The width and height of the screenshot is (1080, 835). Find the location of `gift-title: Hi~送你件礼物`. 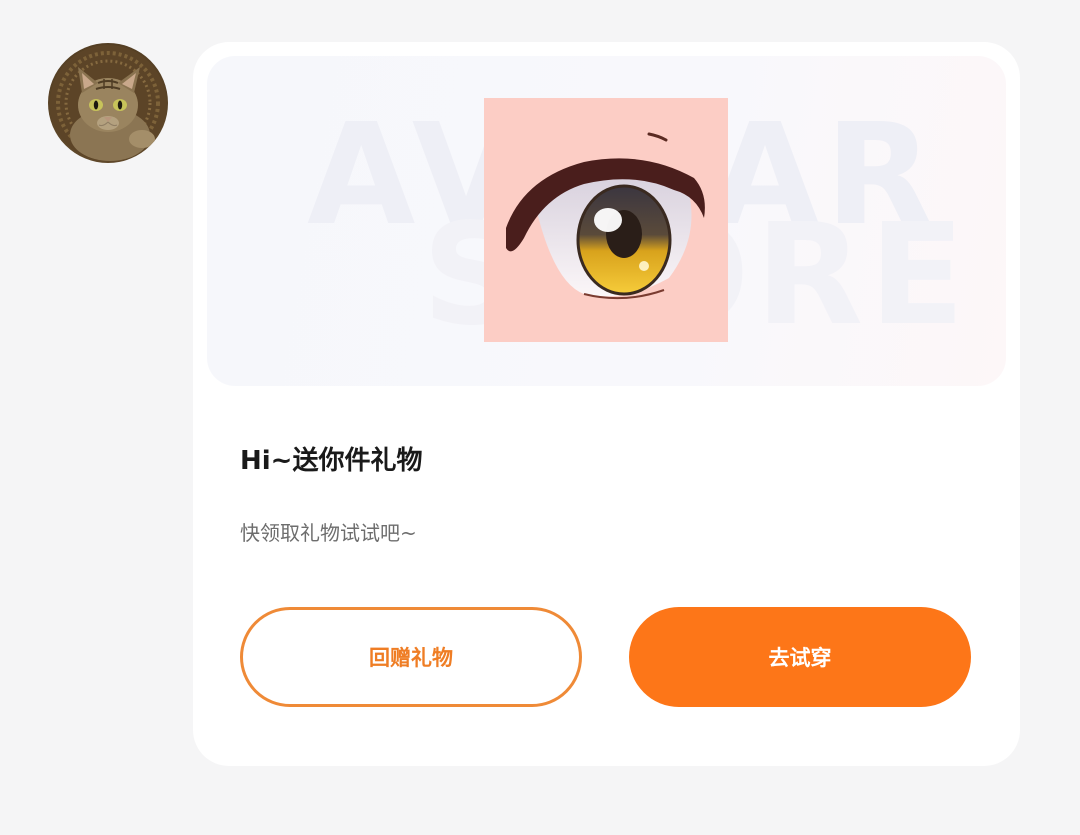

gift-title: Hi~送你件礼物 is located at coordinates (331, 461).